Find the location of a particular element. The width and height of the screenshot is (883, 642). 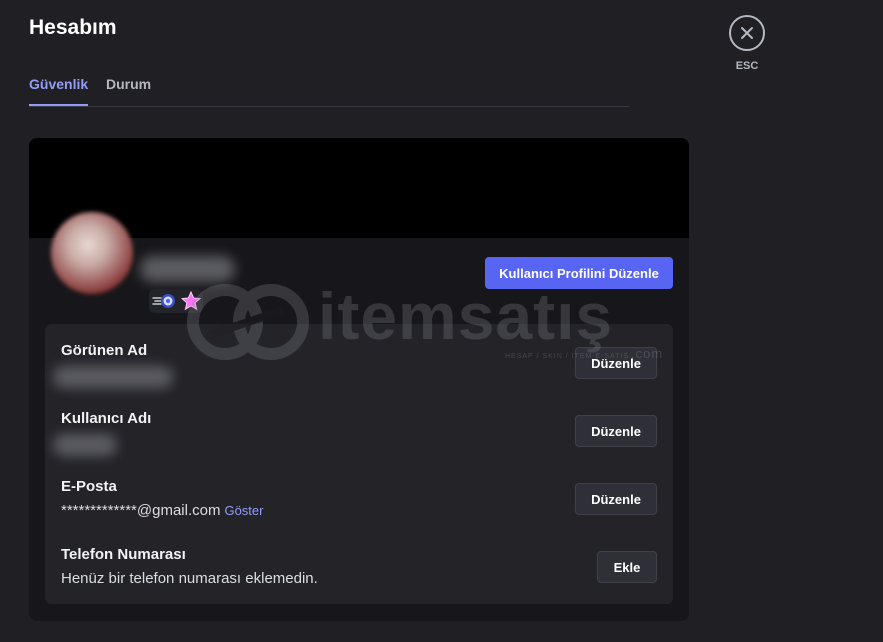

close-button is located at coordinates (747, 33).